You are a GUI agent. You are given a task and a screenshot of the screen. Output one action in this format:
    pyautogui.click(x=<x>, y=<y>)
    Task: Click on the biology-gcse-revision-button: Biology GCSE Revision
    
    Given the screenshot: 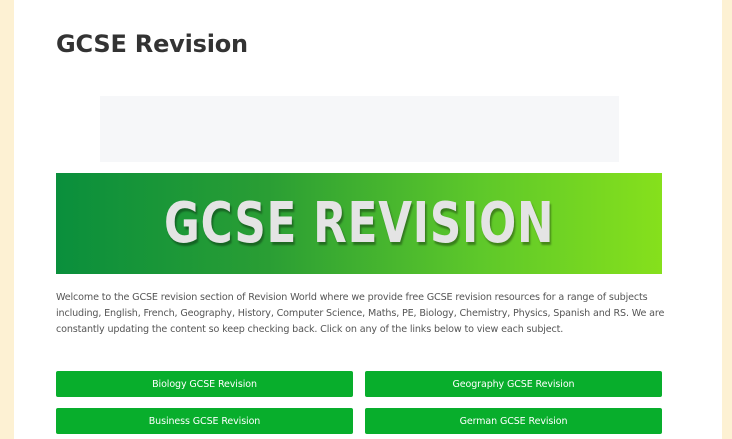 What is the action you would take?
    pyautogui.click(x=204, y=384)
    